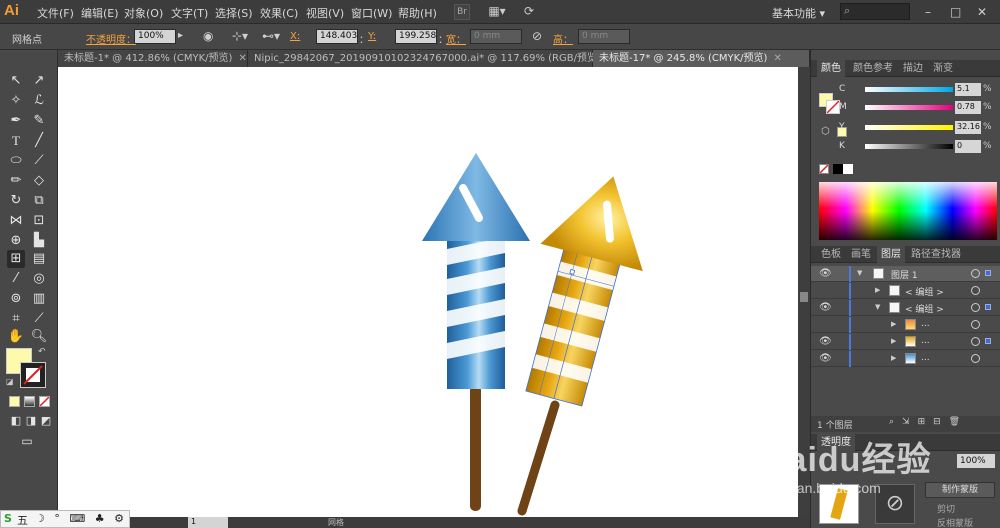 The image size is (1000, 528). I want to click on x-field: 148.403, so click(337, 36).